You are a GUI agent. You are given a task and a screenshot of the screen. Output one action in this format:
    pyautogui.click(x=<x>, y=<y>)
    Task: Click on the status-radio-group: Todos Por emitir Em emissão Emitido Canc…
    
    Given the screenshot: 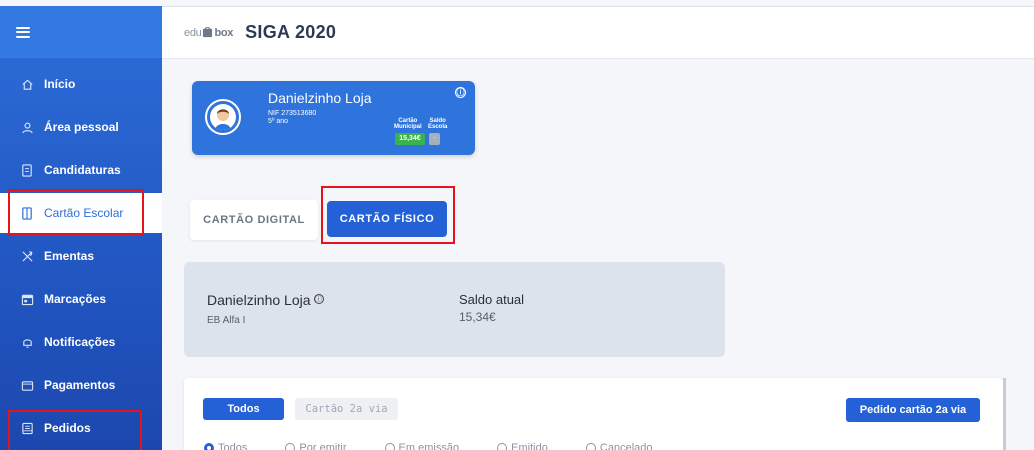 What is the action you would take?
    pyautogui.click(x=445, y=446)
    